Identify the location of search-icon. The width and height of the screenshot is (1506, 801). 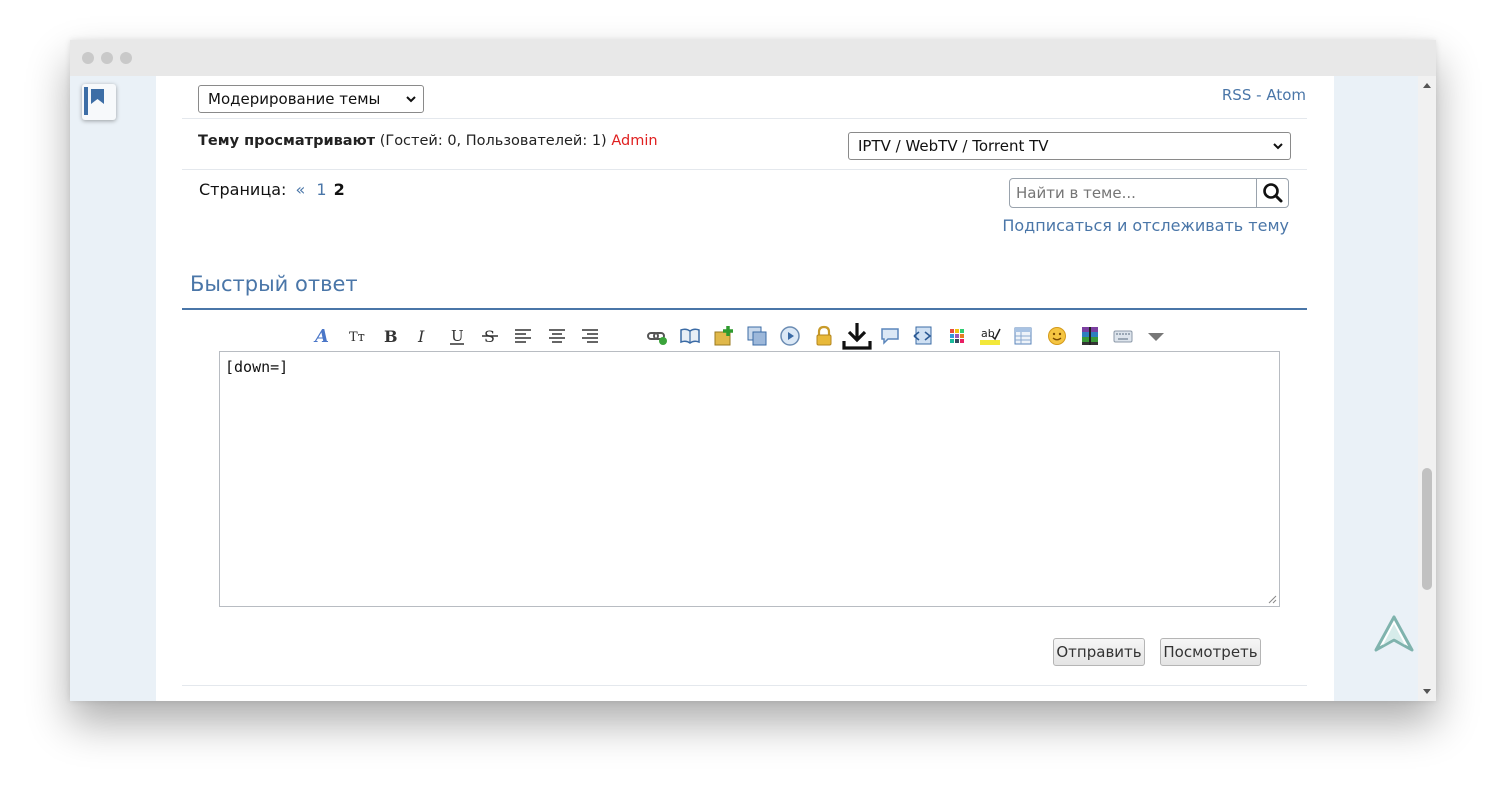
(1273, 193).